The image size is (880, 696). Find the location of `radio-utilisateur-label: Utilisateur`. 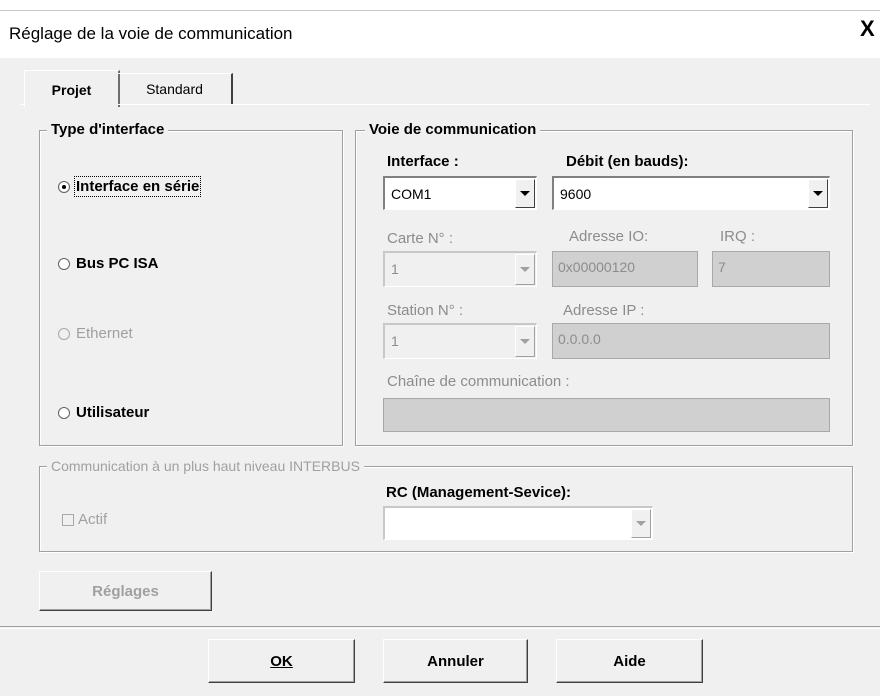

radio-utilisateur-label: Utilisateur is located at coordinates (113, 412).